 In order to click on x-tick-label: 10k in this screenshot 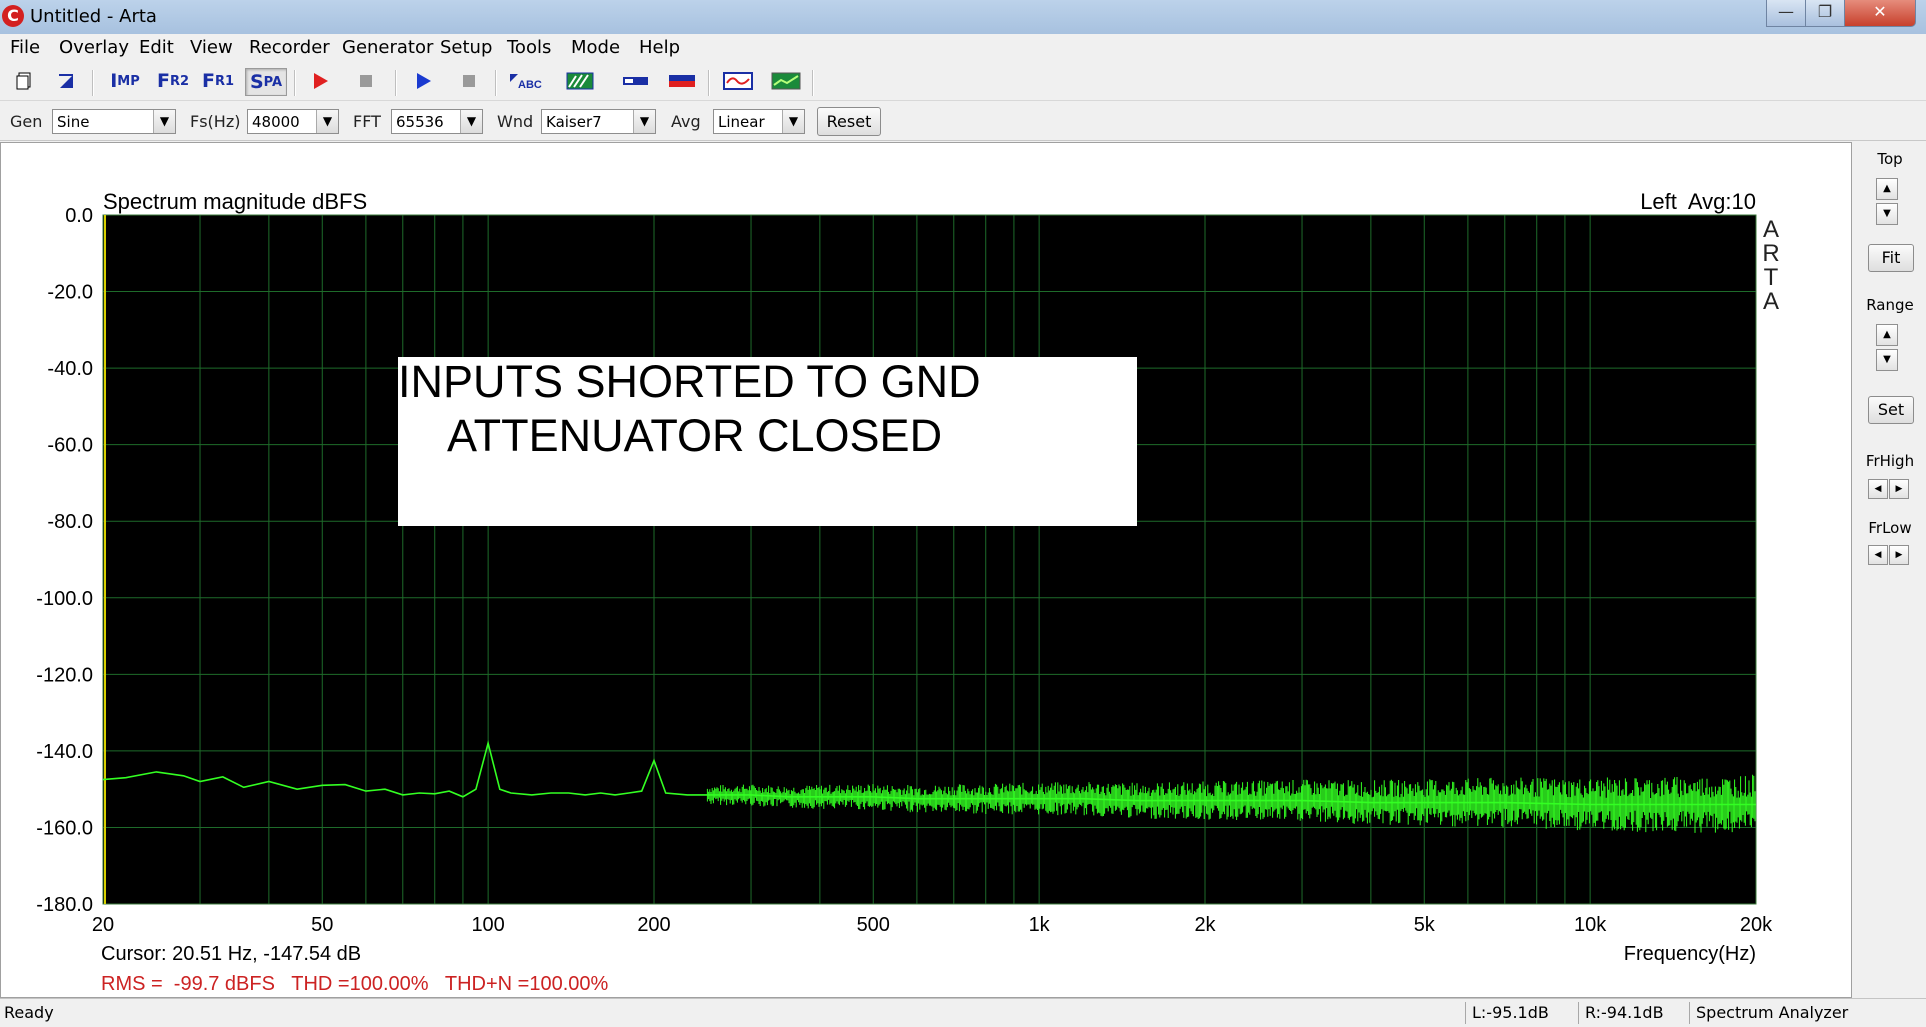, I will do `click(1590, 925)`.